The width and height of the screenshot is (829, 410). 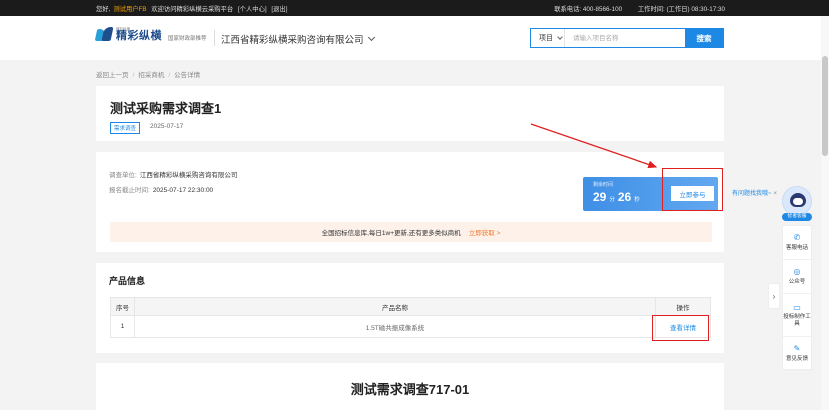 I want to click on feedback-icon: ✎, so click(x=797, y=349).